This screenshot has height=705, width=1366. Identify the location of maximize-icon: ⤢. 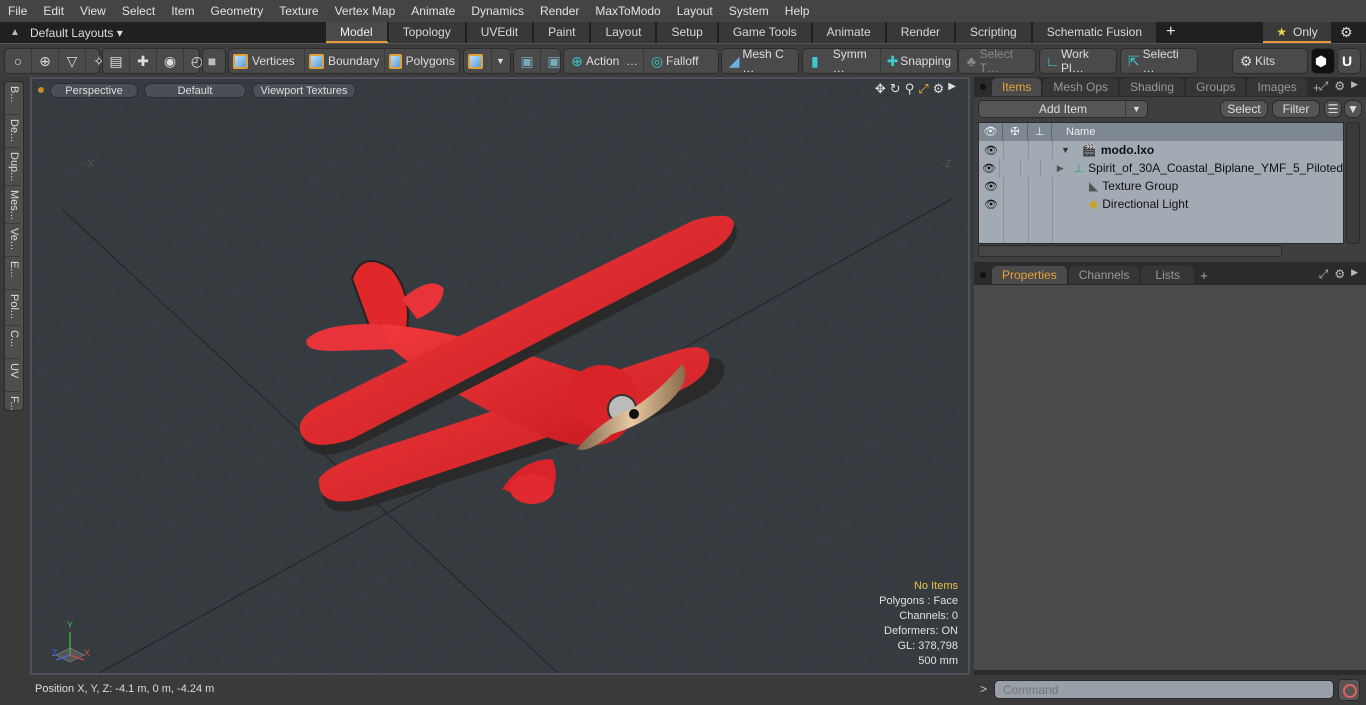
(923, 89).